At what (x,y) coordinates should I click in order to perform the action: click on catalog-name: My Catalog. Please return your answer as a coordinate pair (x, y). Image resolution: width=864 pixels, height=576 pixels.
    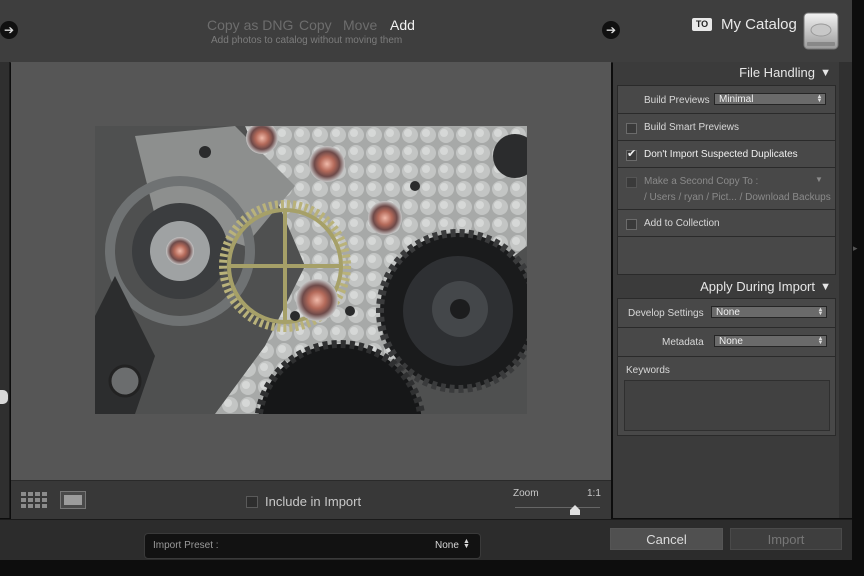
    Looking at the image, I should click on (759, 24).